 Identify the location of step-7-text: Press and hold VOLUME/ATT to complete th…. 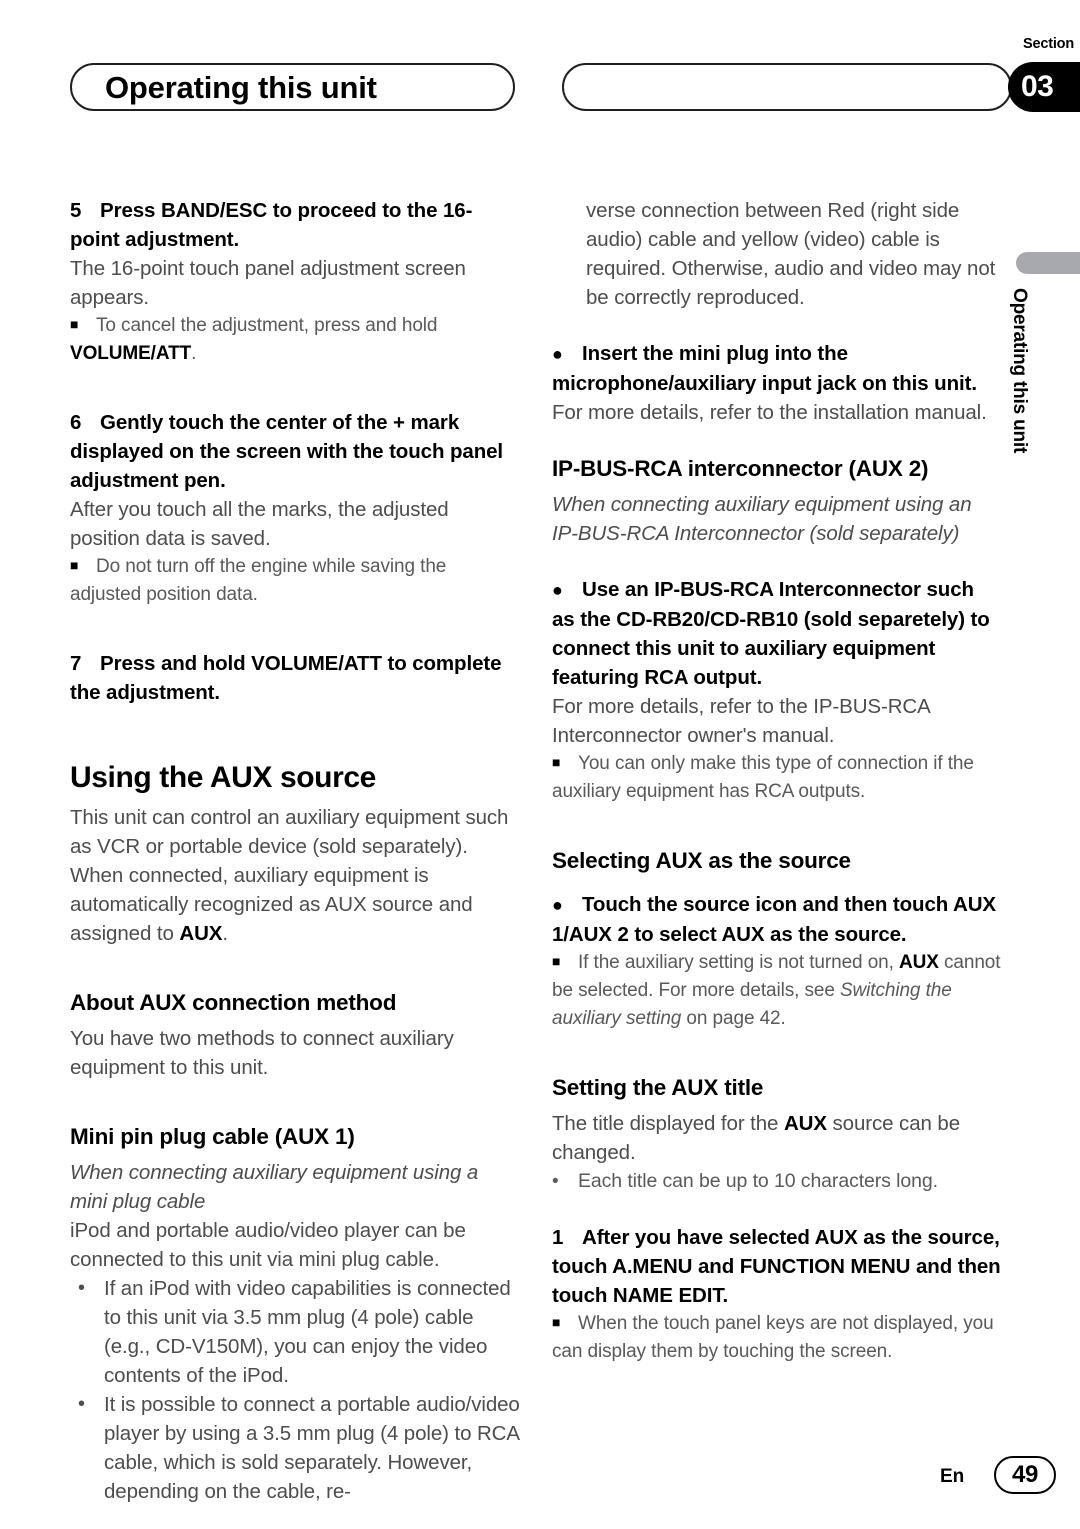
(286, 678).